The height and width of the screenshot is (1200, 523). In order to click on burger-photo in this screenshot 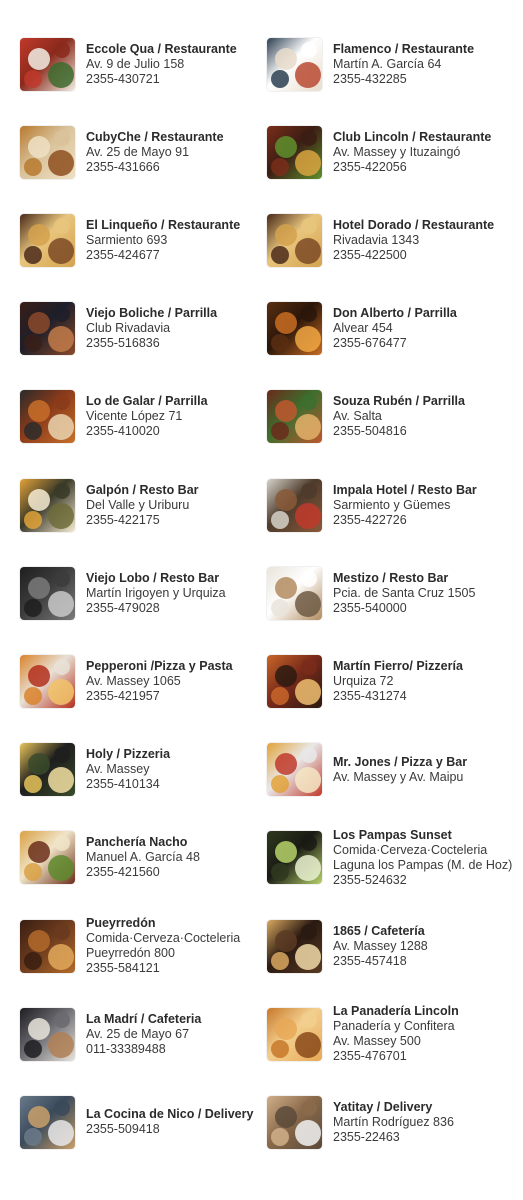, I will do `click(47, 858)`.